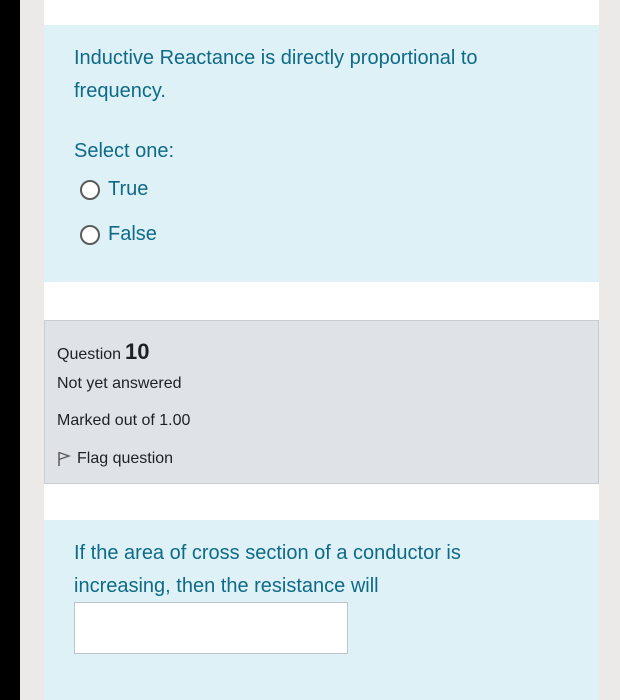  I want to click on flag-question-link: Flag question, so click(115, 459).